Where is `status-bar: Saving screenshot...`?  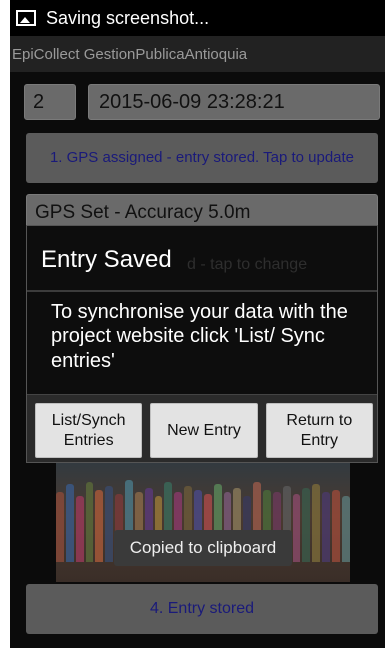 status-bar: Saving screenshot... is located at coordinates (197, 18).